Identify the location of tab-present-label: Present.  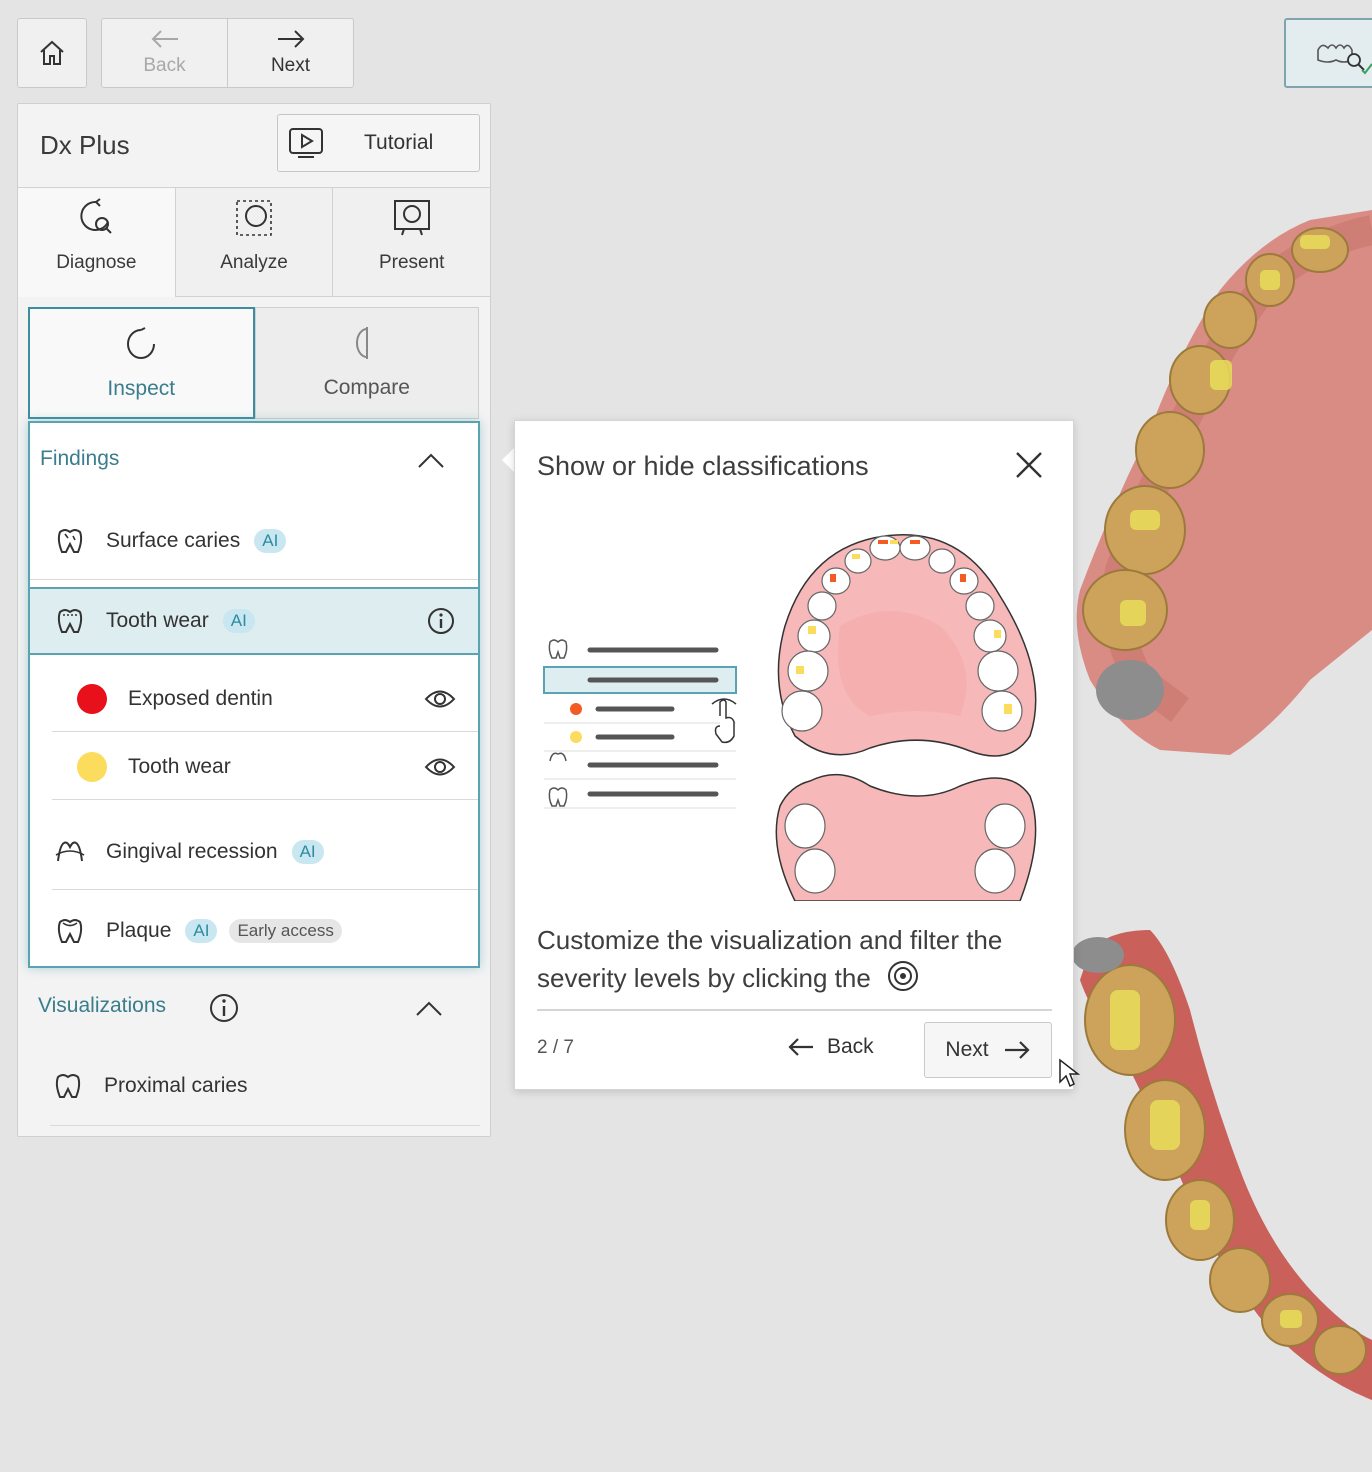
(411, 262).